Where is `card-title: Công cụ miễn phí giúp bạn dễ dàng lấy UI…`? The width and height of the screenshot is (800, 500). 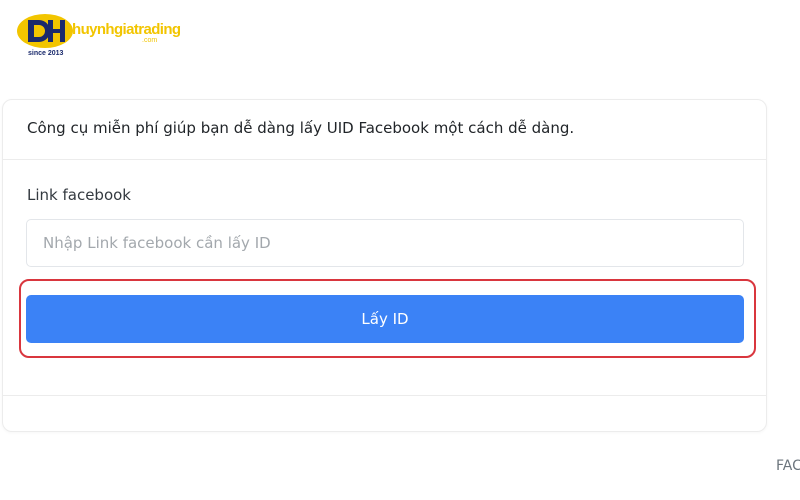
card-title: Công cụ miễn phí giúp bạn dễ dàng lấy UI… is located at coordinates (301, 128).